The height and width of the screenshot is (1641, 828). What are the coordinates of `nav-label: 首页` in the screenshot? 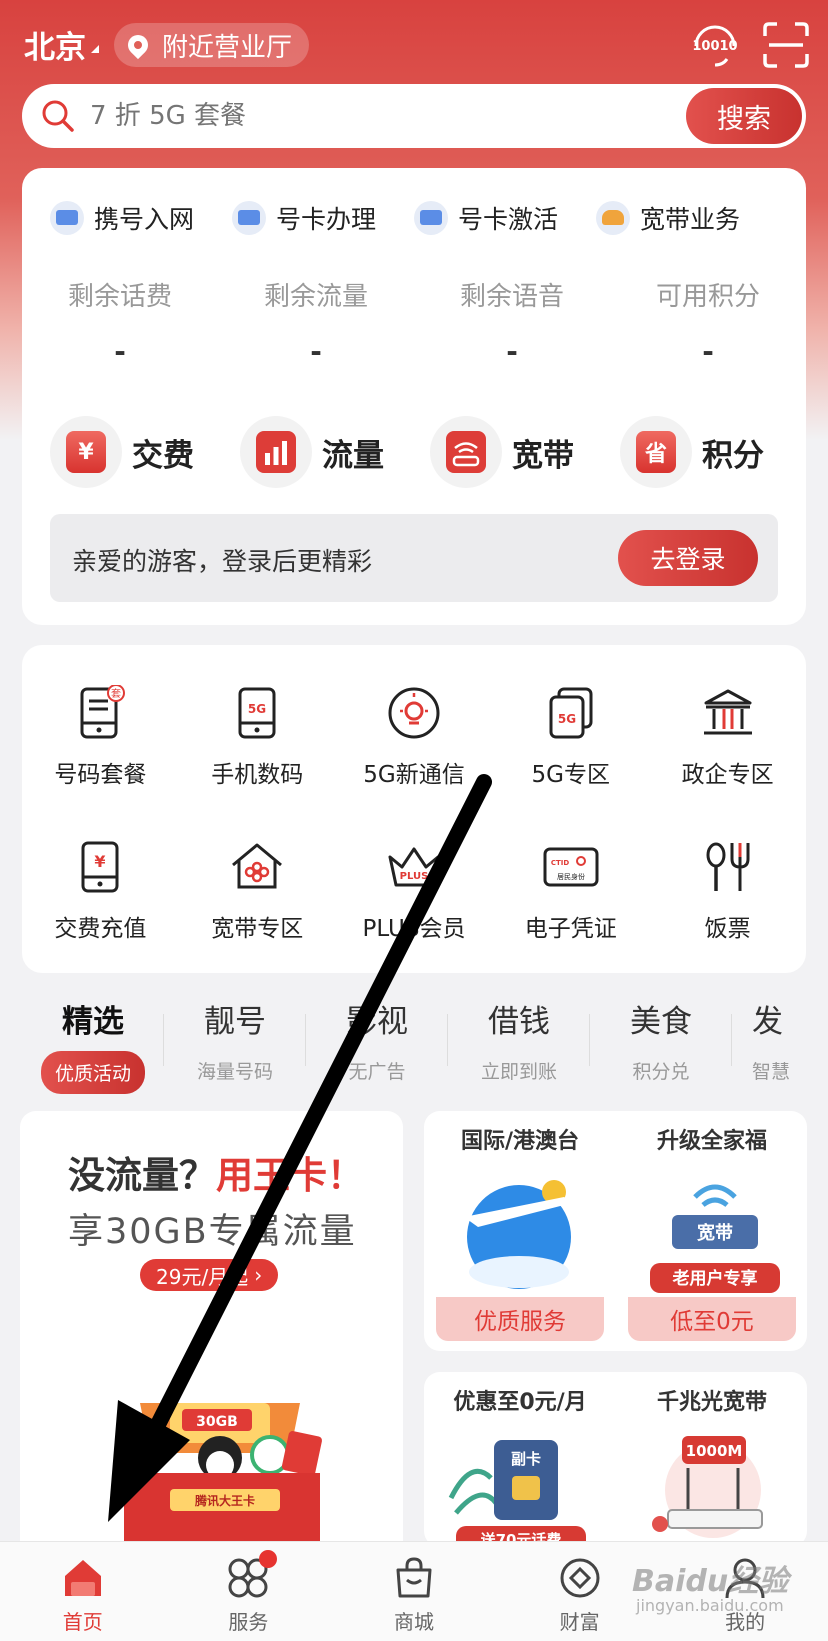 It's located at (82, 1622).